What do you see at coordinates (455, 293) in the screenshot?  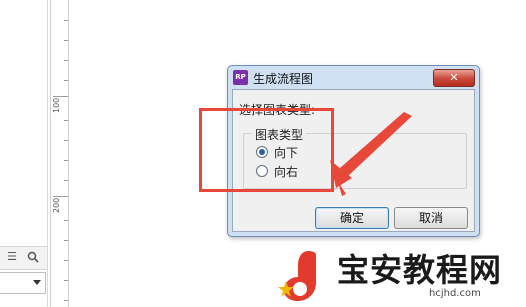 I see `watermark-url: hcjhd.com` at bounding box center [455, 293].